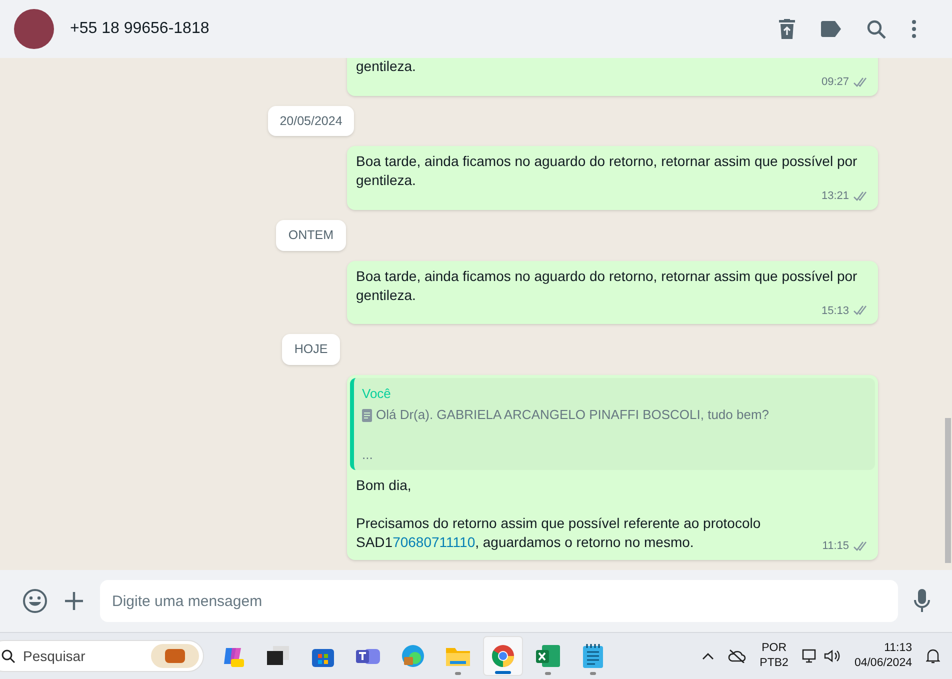  What do you see at coordinates (831, 29) in the screenshot?
I see `label-icon` at bounding box center [831, 29].